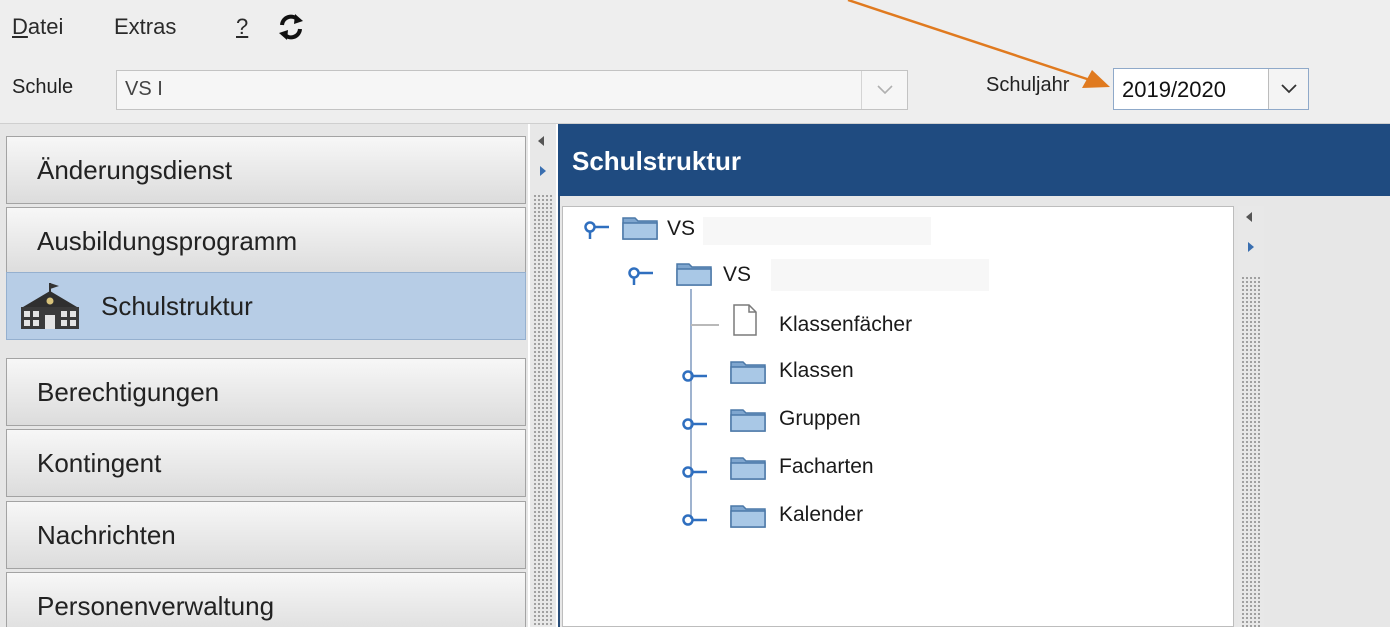 The image size is (1390, 627). I want to click on menu-extras: Extras, so click(145, 27).